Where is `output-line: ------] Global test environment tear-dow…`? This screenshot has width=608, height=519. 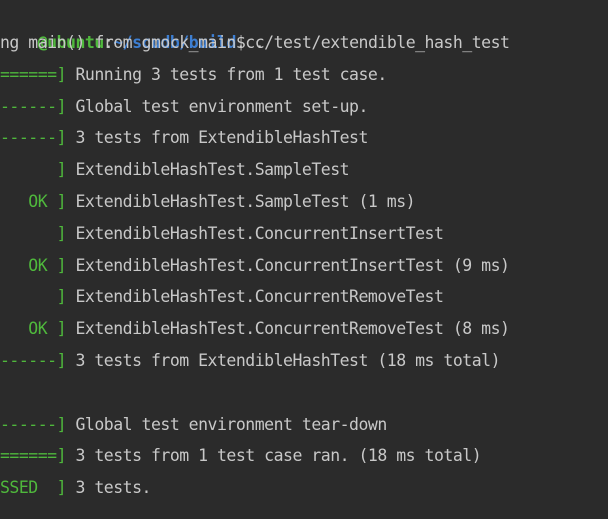 output-line: ------] Global test environment tear-dow… is located at coordinates (193, 425).